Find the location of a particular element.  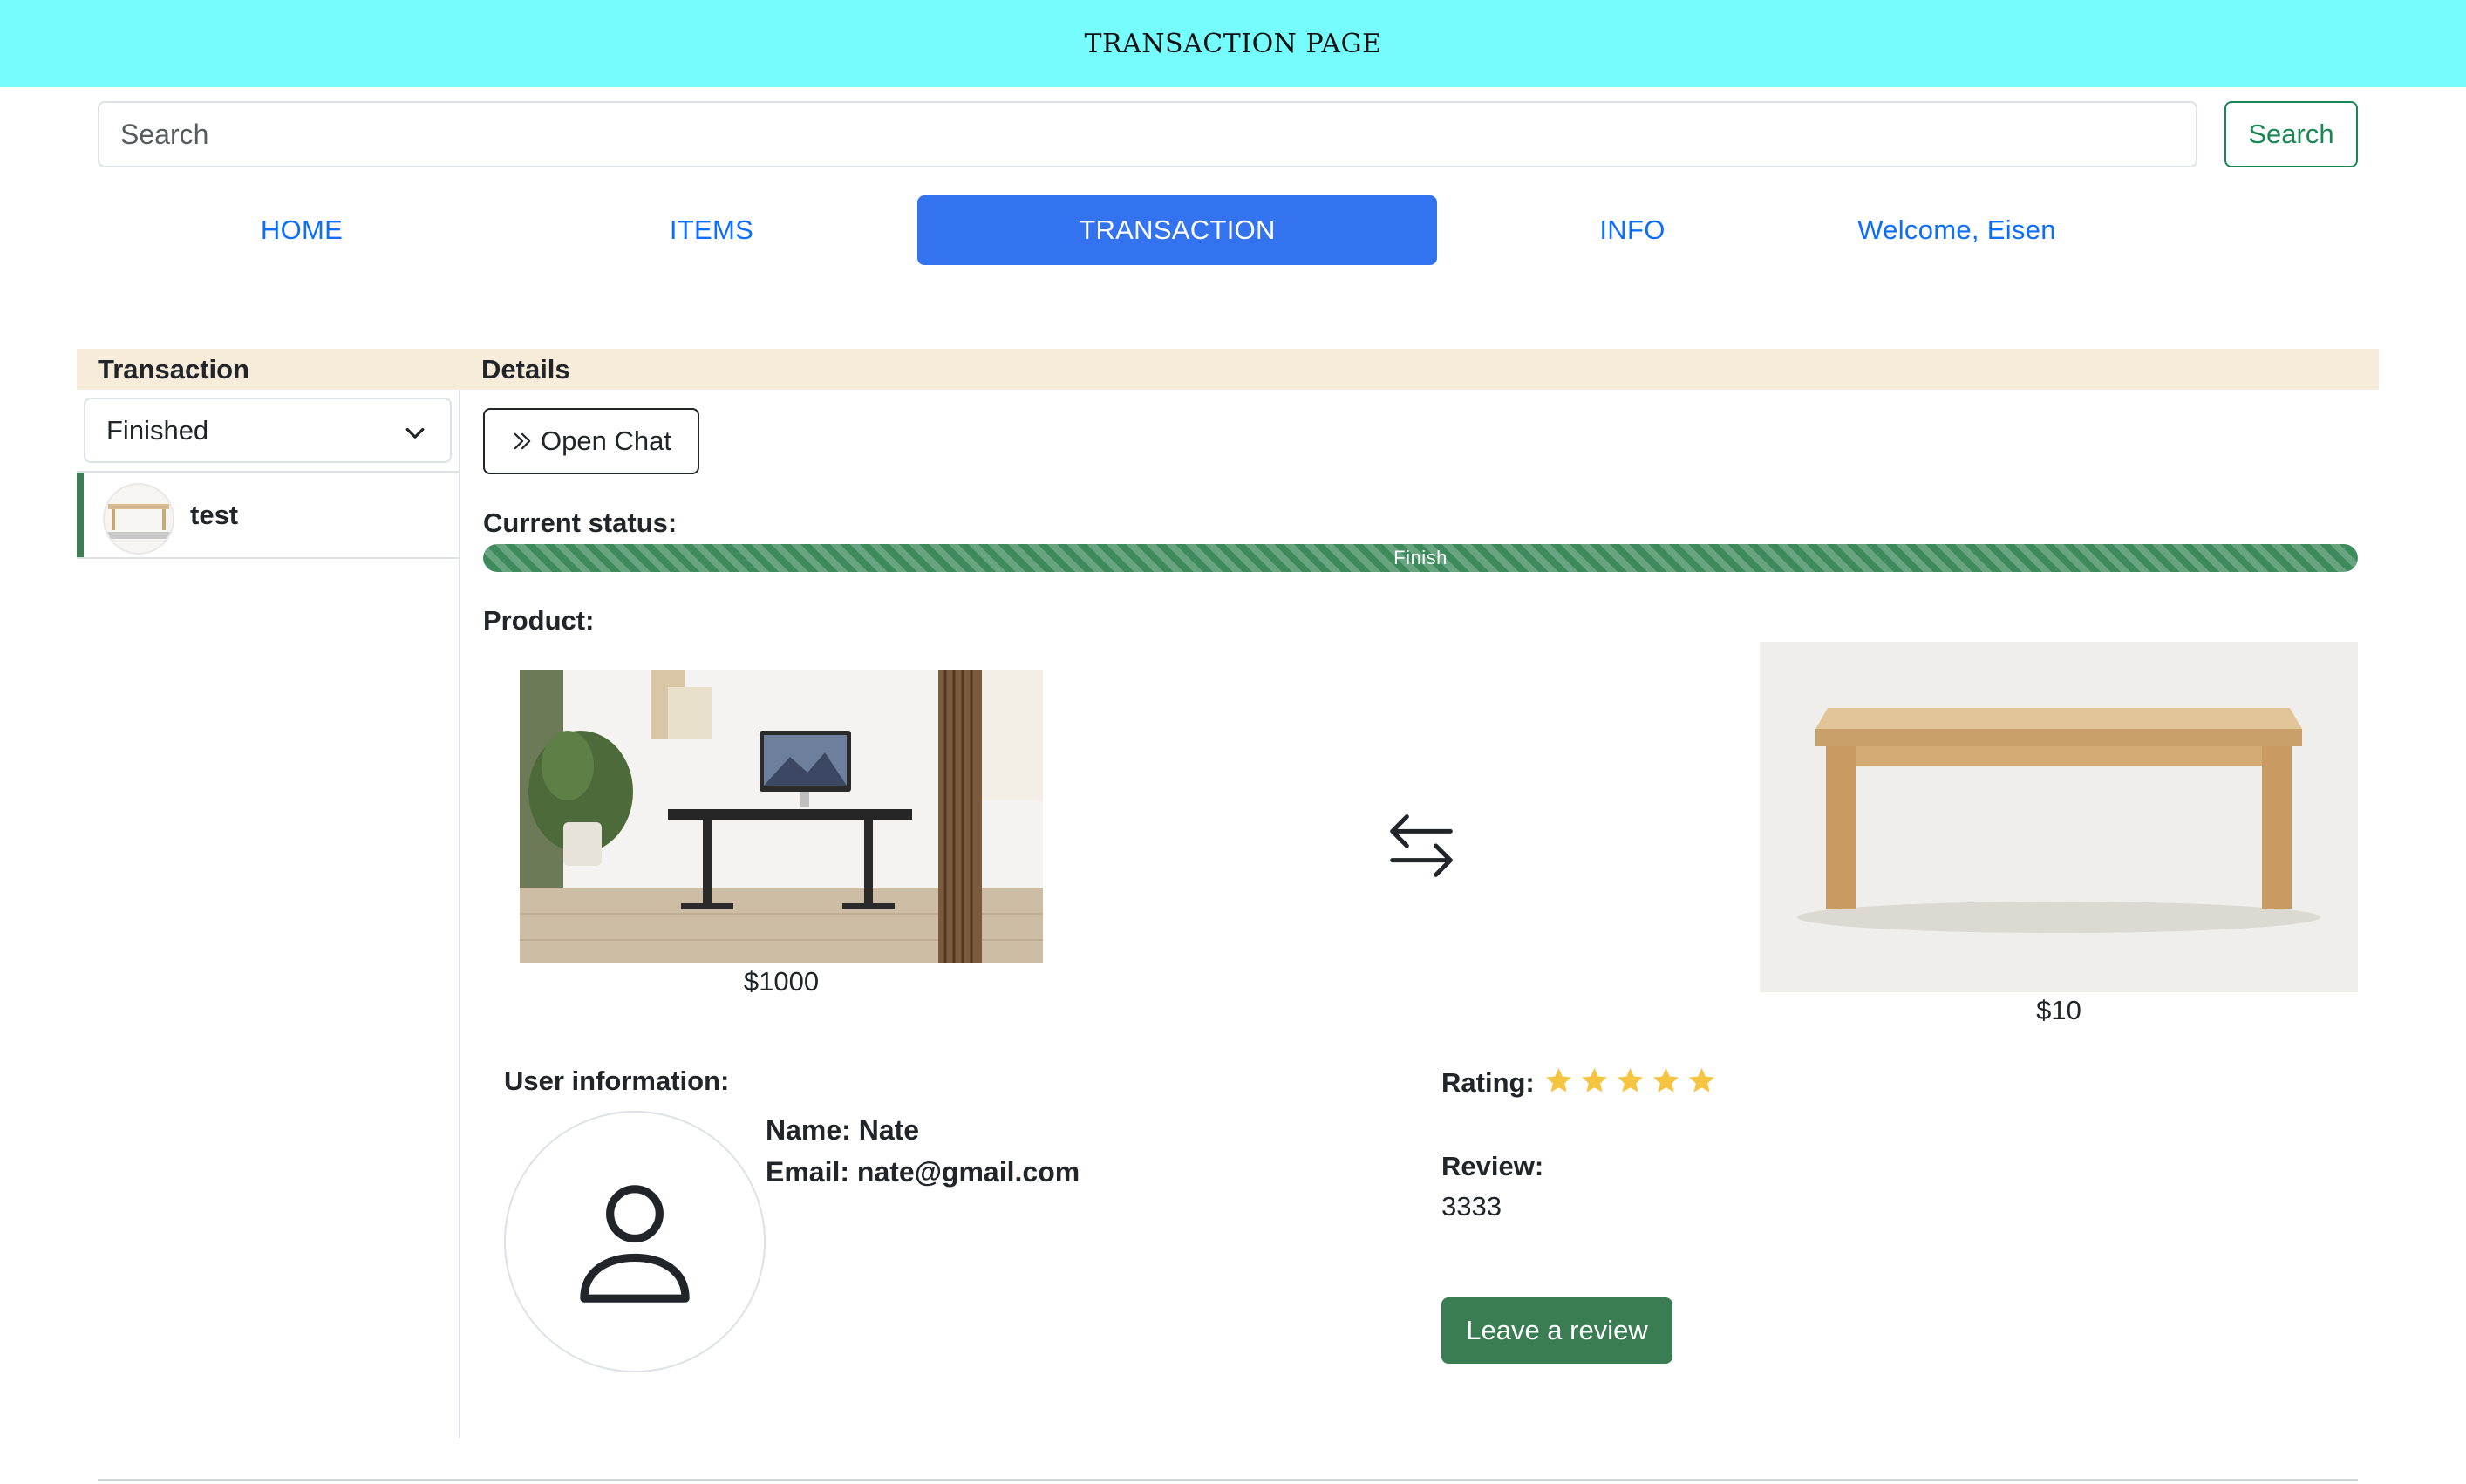

review-label: Review: is located at coordinates (1492, 1166).